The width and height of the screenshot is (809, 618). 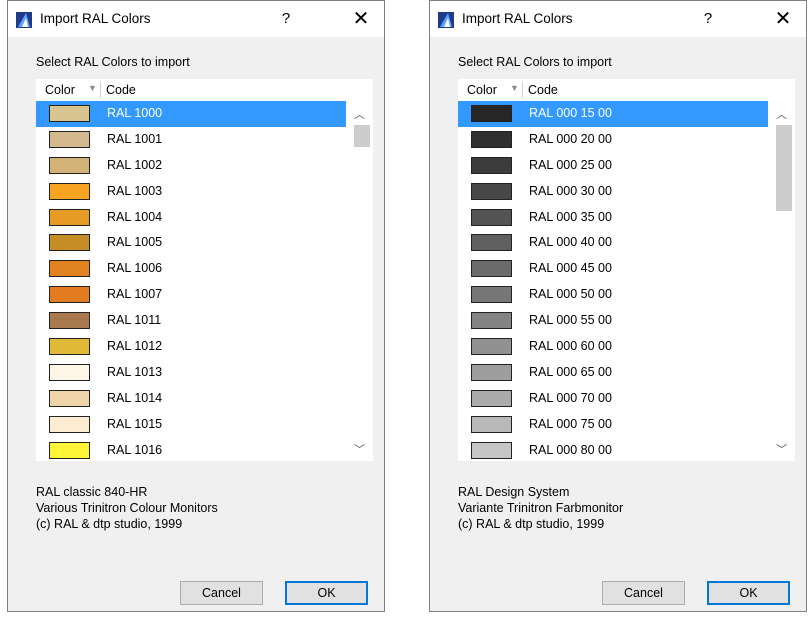 What do you see at coordinates (135, 346) in the screenshot?
I see `color-code: RAL 1012` at bounding box center [135, 346].